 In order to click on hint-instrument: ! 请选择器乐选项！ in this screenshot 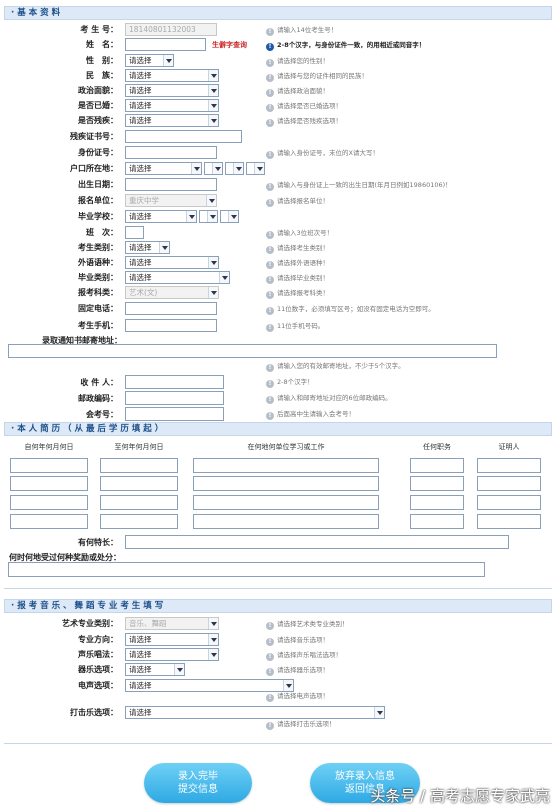, I will do `click(297, 670)`.